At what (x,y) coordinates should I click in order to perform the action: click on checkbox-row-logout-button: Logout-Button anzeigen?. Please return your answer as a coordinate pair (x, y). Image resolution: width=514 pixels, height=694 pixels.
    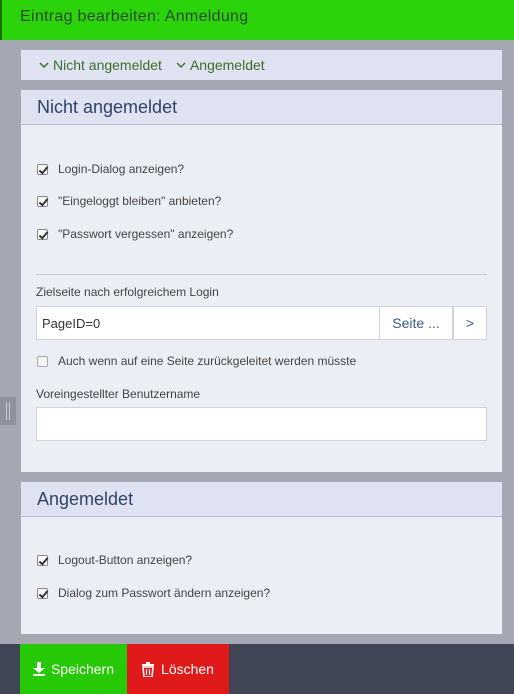
    Looking at the image, I should click on (114, 560).